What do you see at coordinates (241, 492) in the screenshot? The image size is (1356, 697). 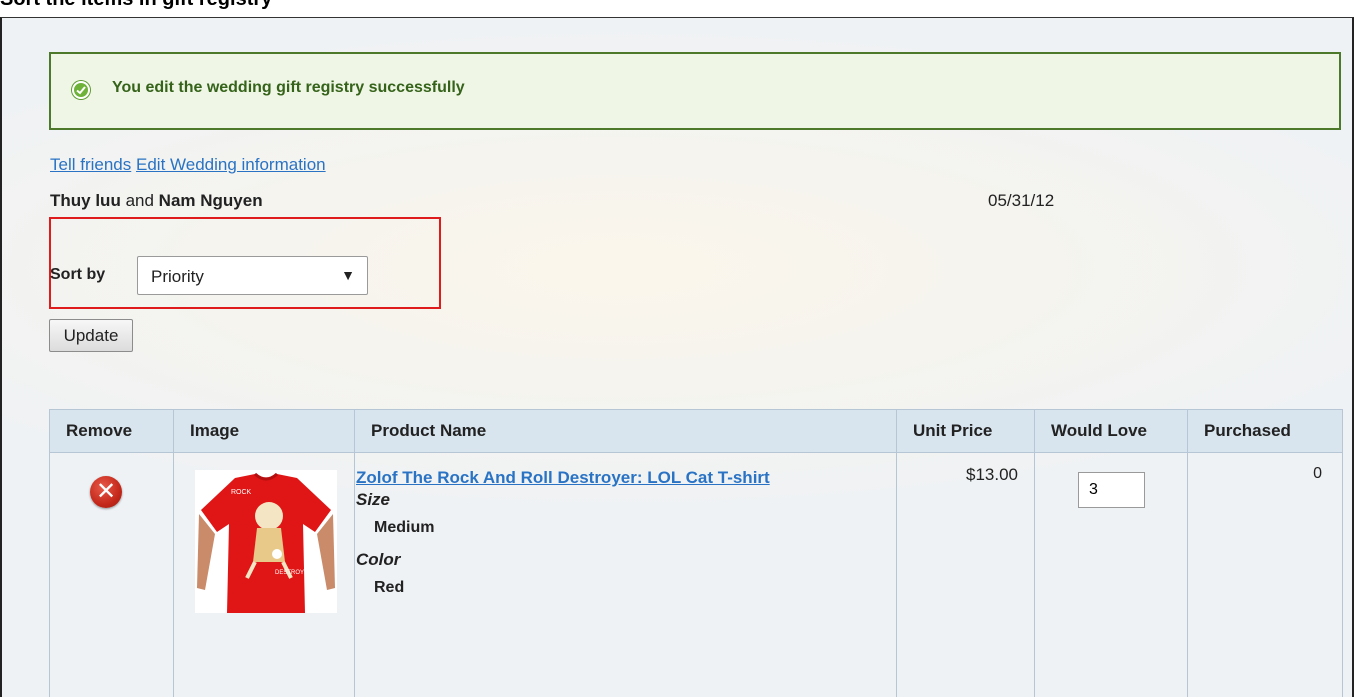 I see `svg-text: ROCK` at bounding box center [241, 492].